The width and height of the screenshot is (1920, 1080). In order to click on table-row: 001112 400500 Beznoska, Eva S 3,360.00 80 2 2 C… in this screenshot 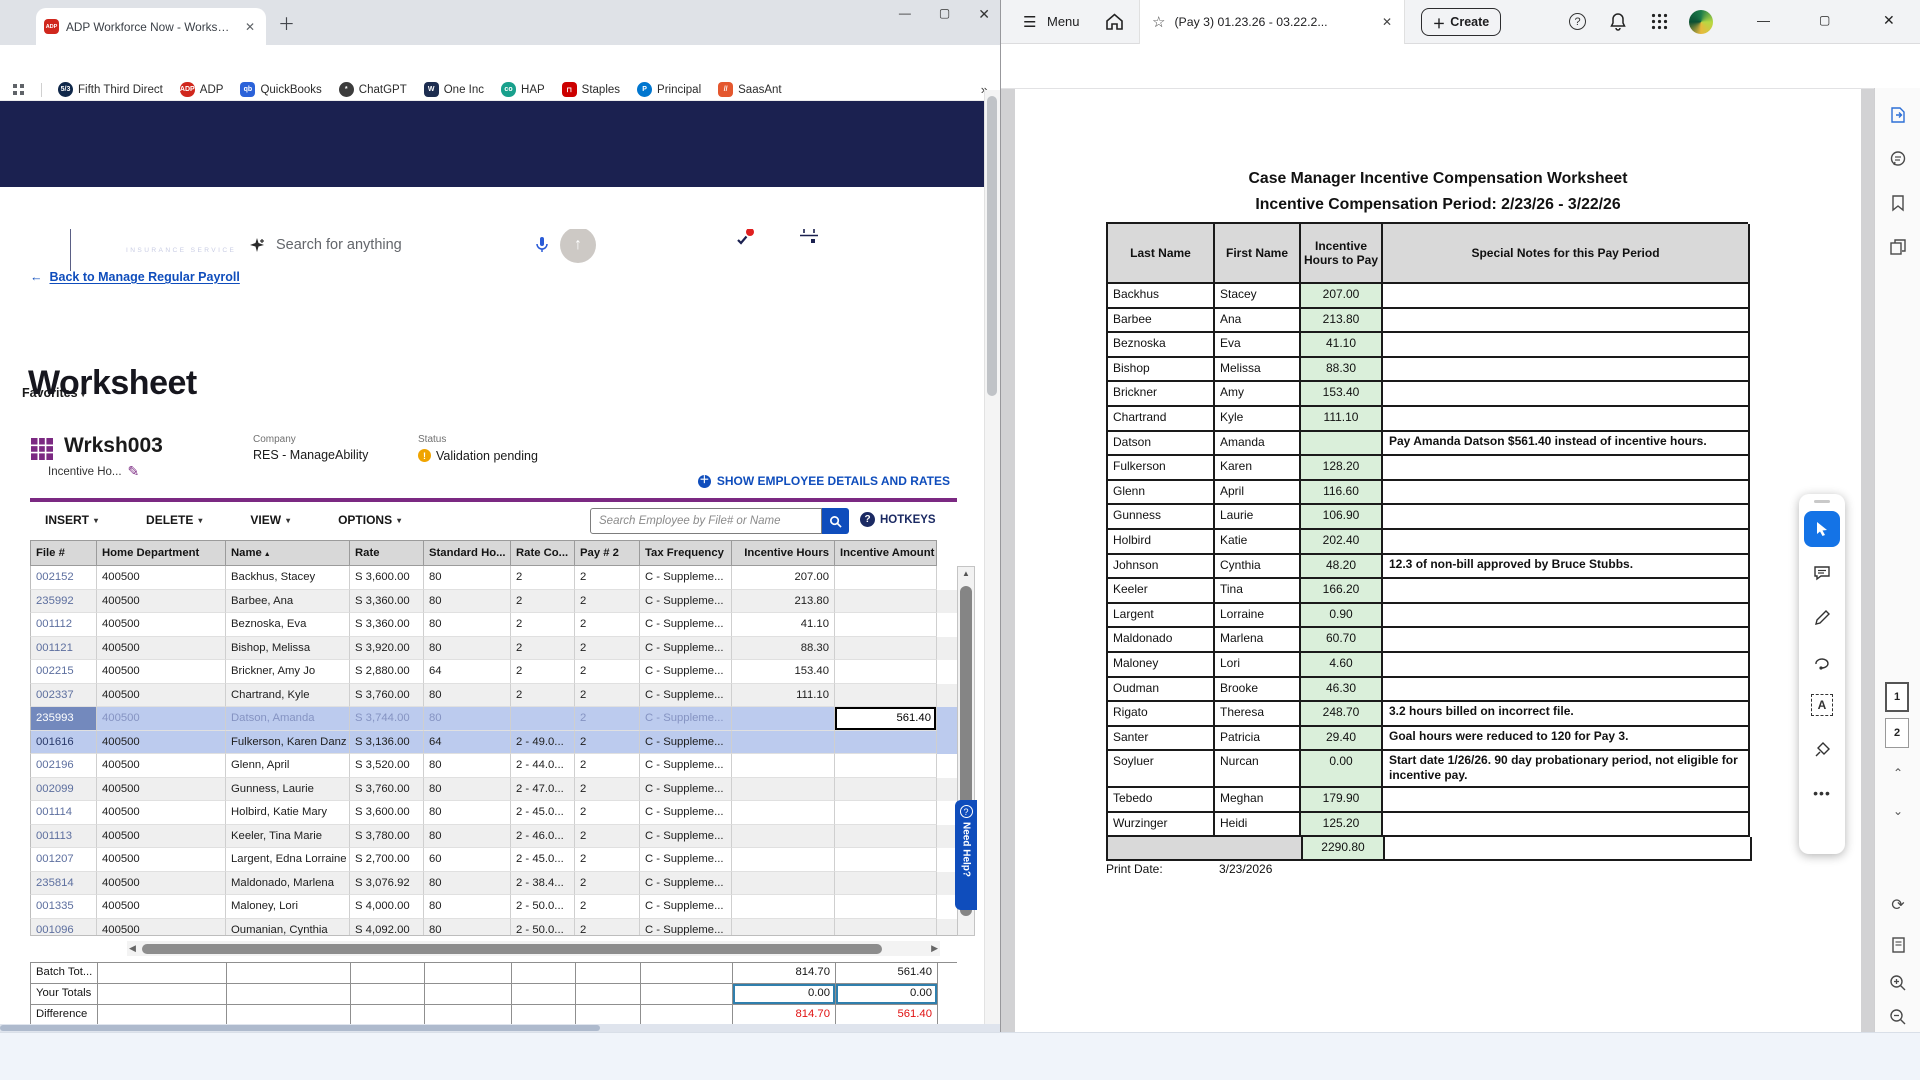, I will do `click(493, 625)`.